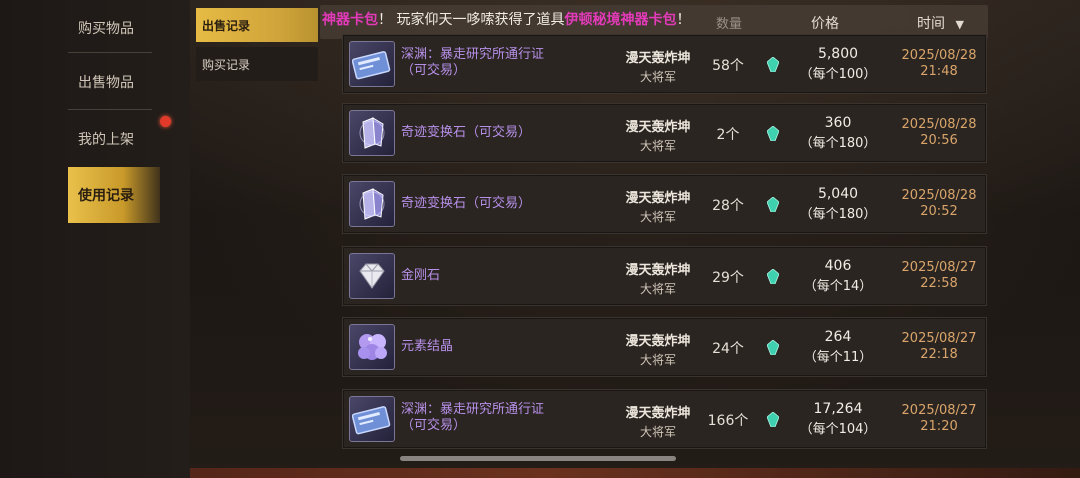 This screenshot has width=1080, height=478. Describe the element at coordinates (372, 276) in the screenshot. I see `diamond-icon` at that location.